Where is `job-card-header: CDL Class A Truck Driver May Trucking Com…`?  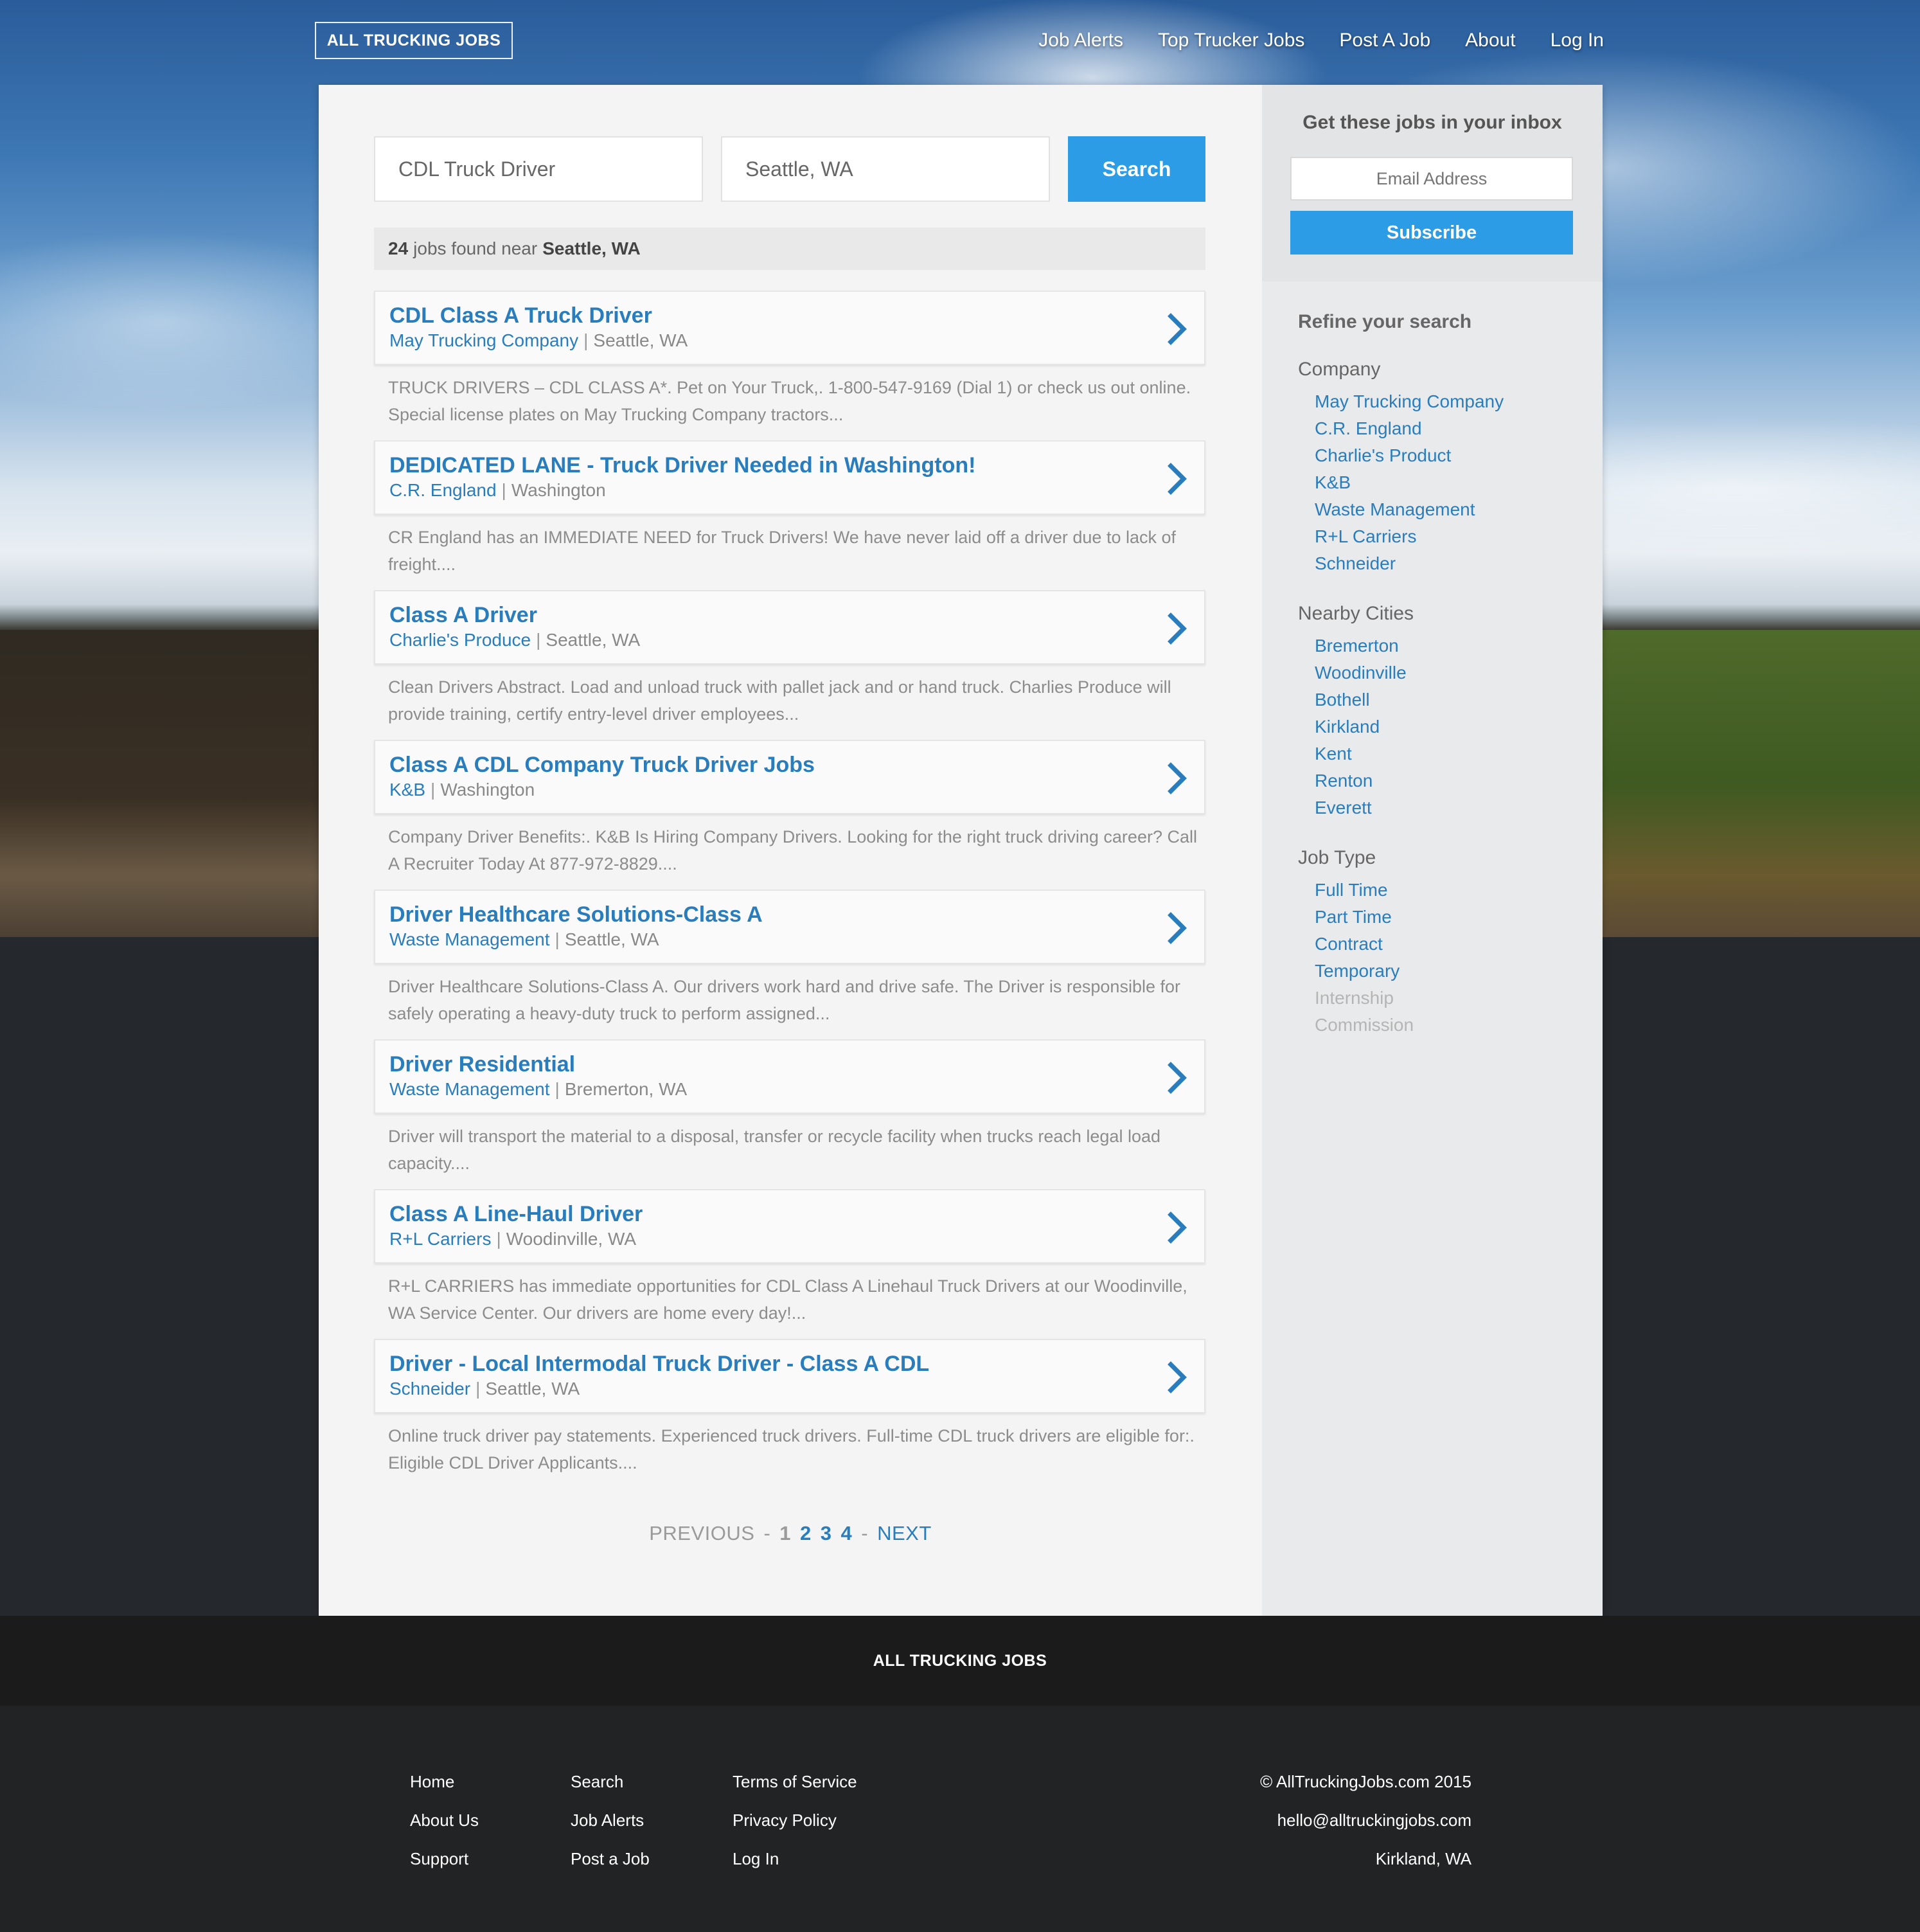 job-card-header: CDL Class A Truck Driver May Trucking Com… is located at coordinates (789, 328).